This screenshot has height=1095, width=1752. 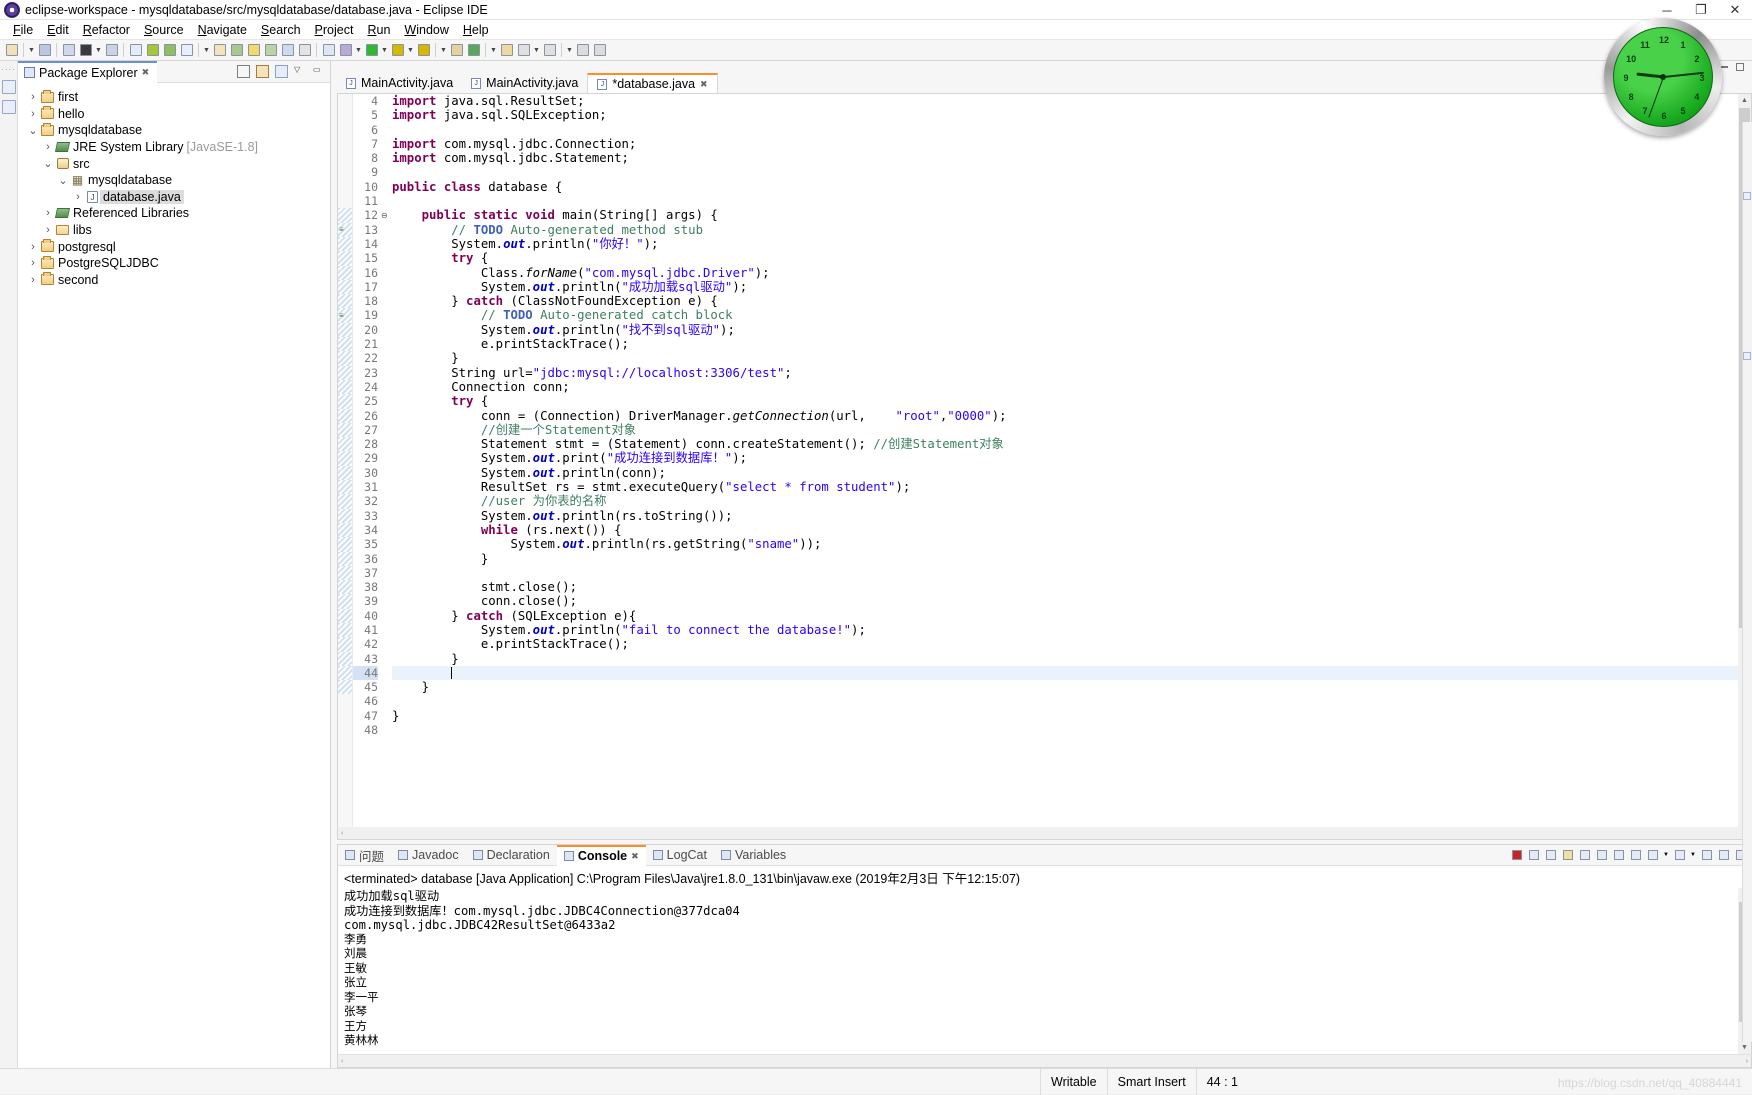 I want to click on code-line: //创建一个Statement对象, so click(x=1065, y=430).